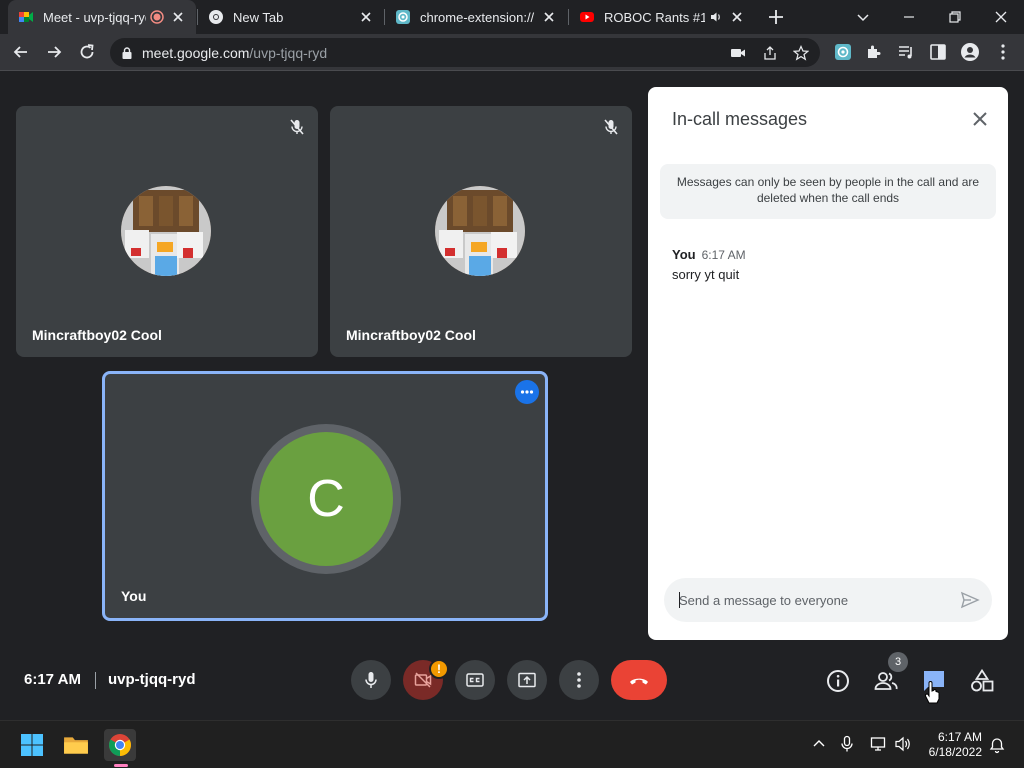 The height and width of the screenshot is (768, 1024). What do you see at coordinates (898, 662) in the screenshot?
I see `people-count-badge: 3` at bounding box center [898, 662].